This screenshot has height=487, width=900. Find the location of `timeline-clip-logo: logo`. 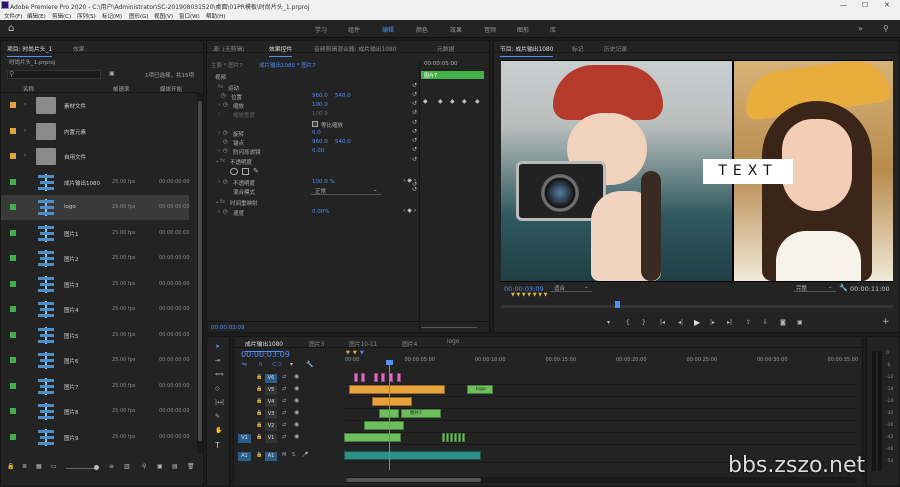

timeline-clip-logo: logo is located at coordinates (480, 389).